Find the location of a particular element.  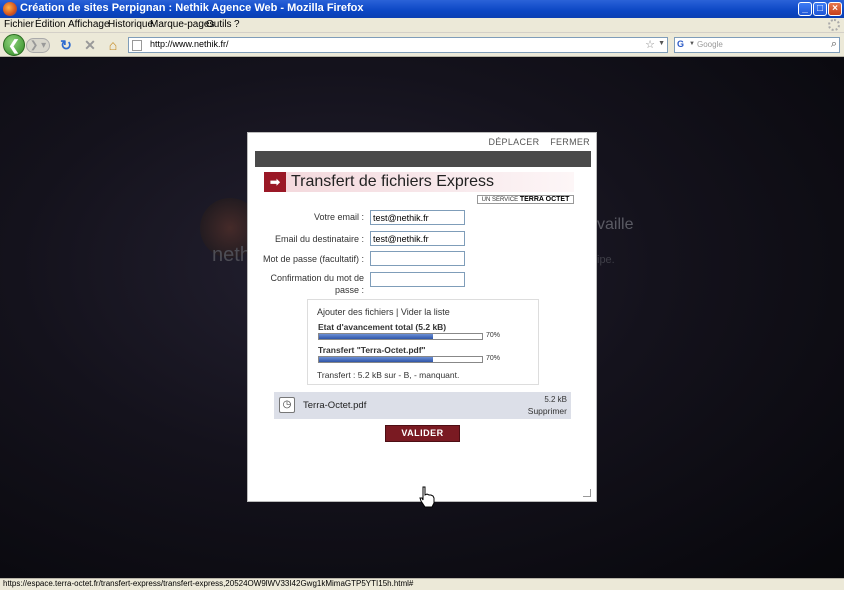

home-icon: ⌂ is located at coordinates (113, 45).